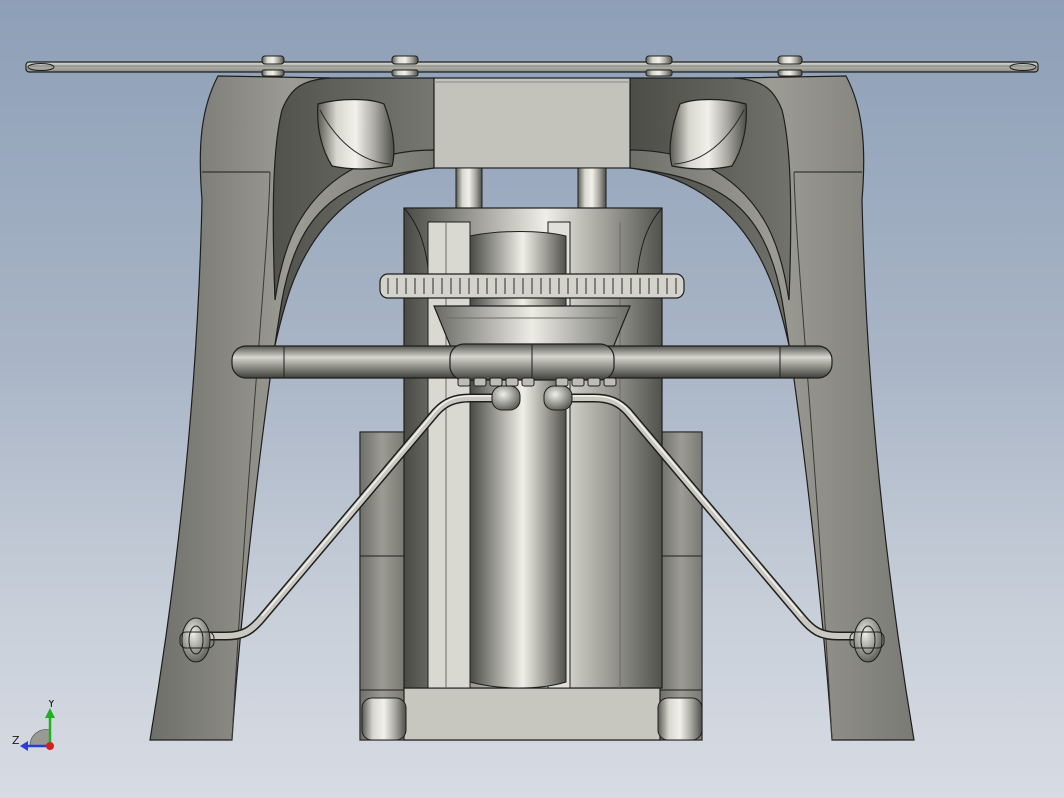  What do you see at coordinates (532, 123) in the screenshot?
I see `center-mount-block` at bounding box center [532, 123].